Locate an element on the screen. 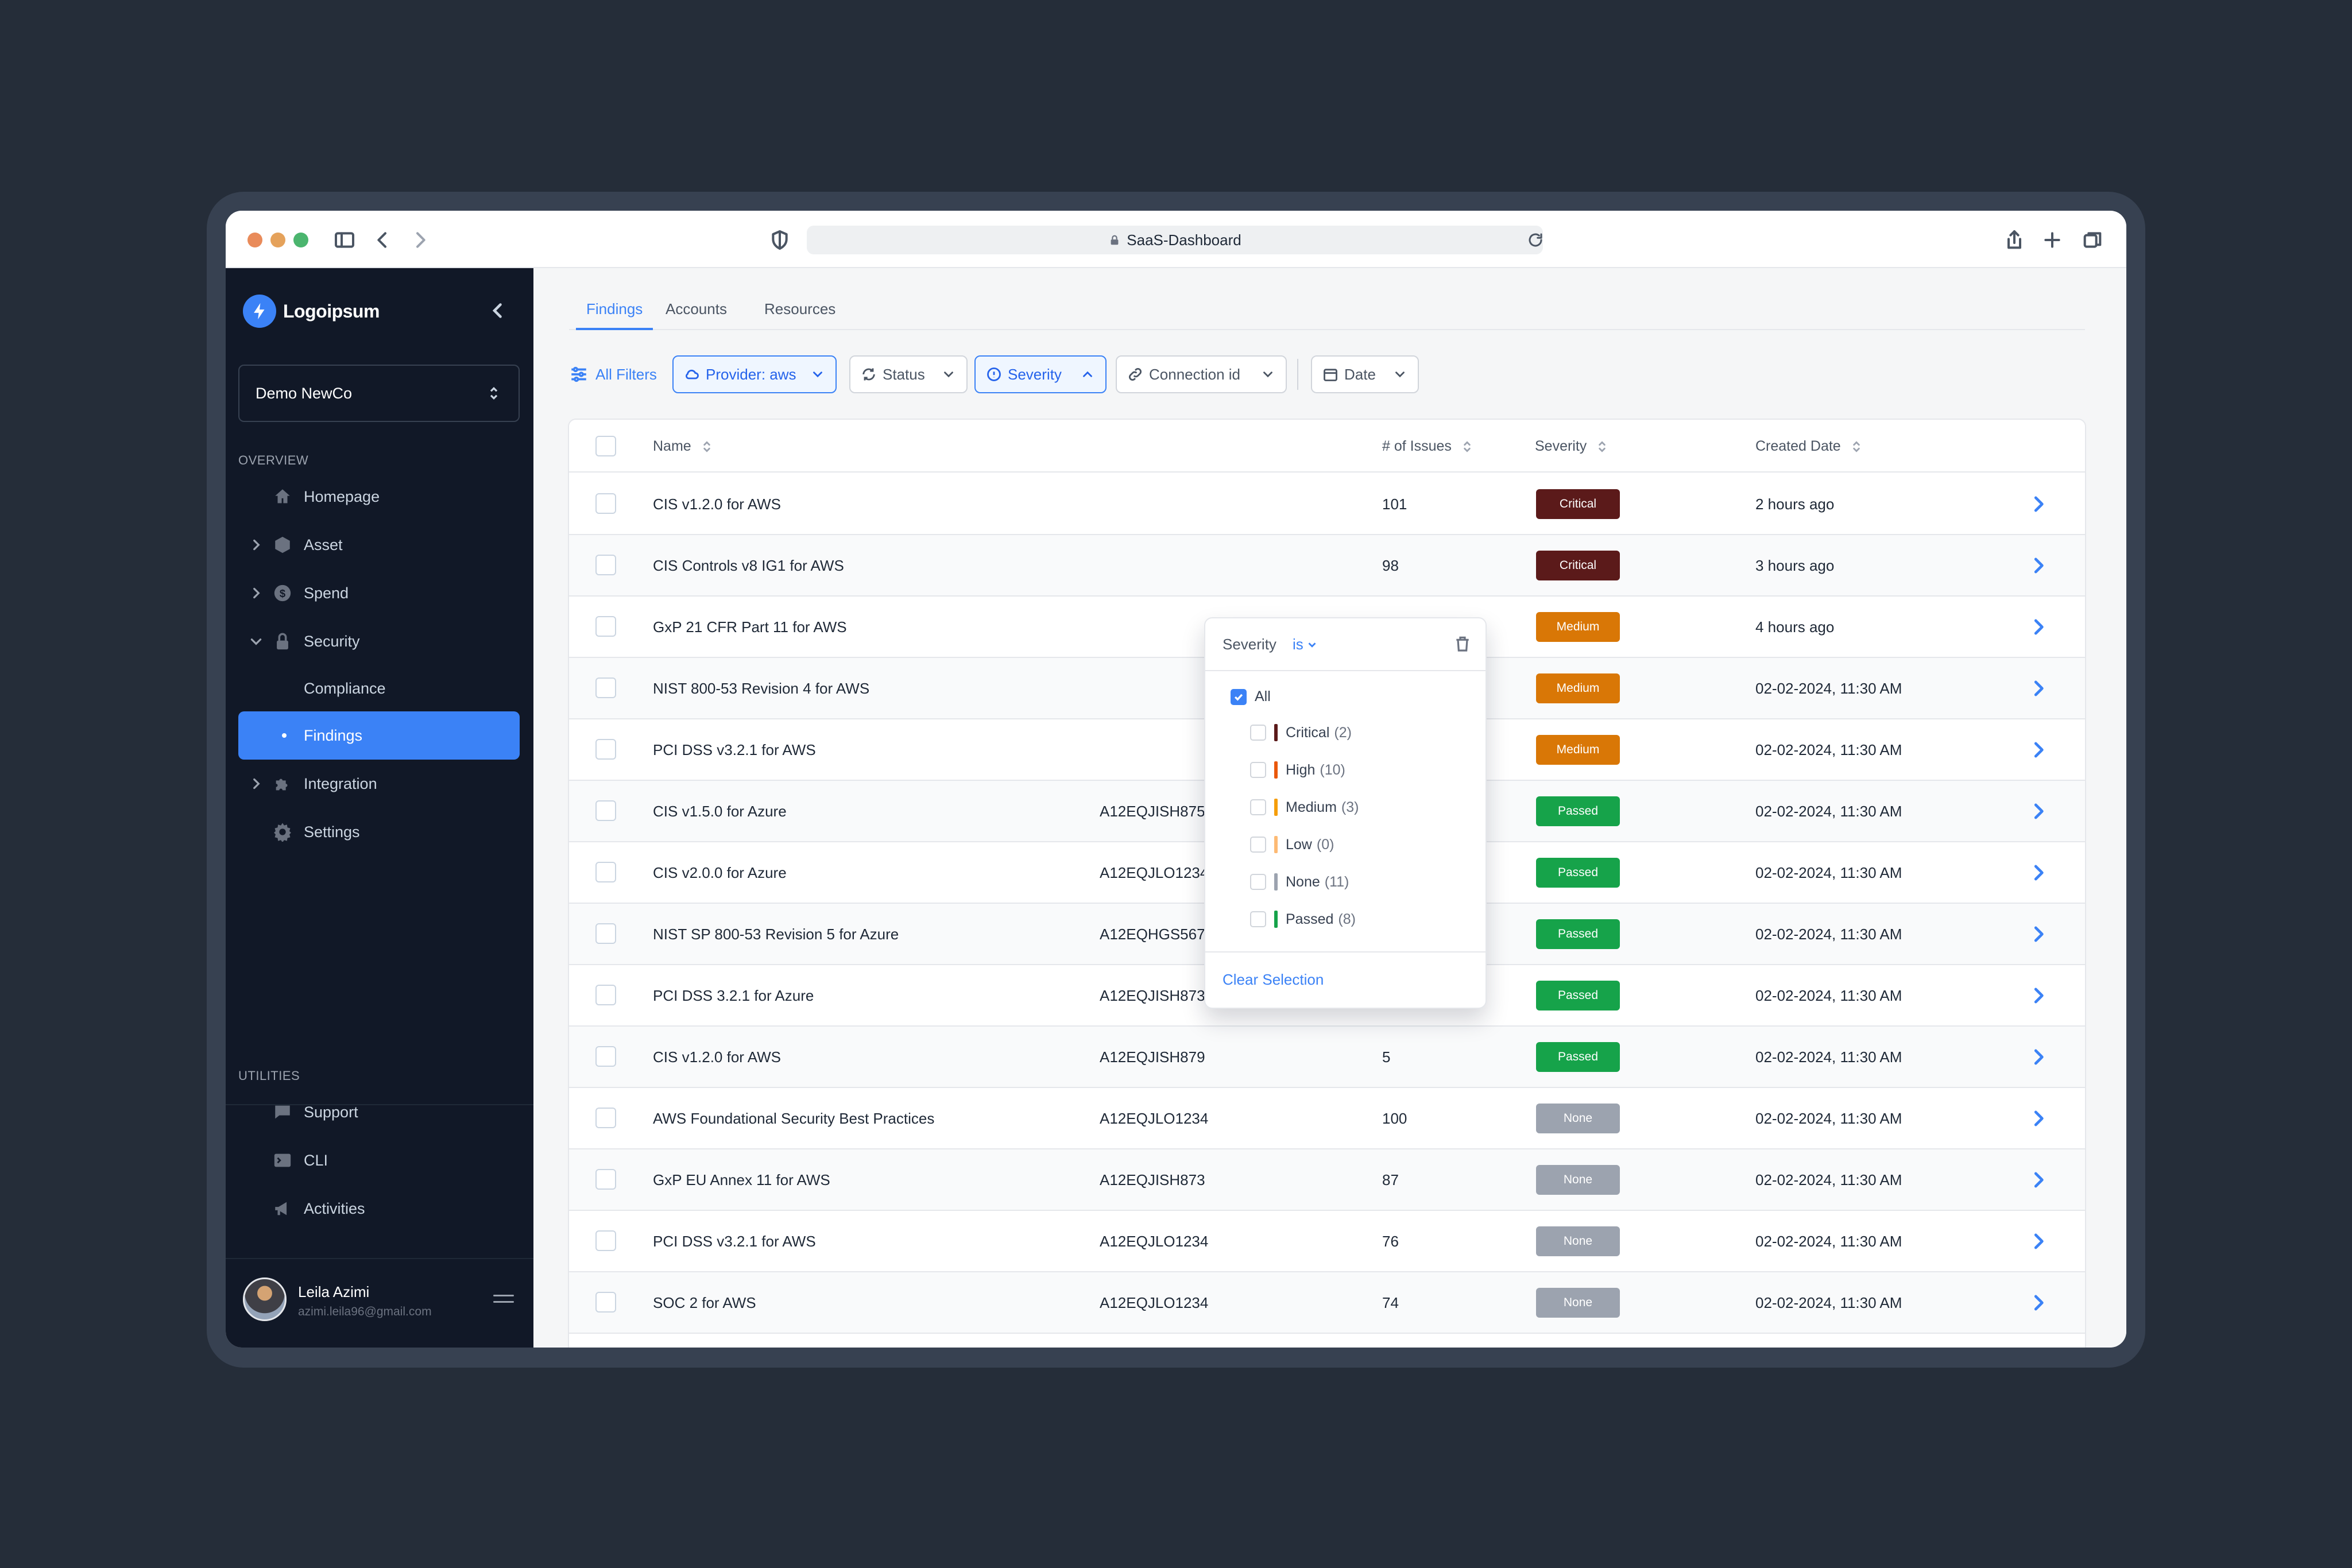  sidebar-item-spend: $ Spend is located at coordinates (379, 593).